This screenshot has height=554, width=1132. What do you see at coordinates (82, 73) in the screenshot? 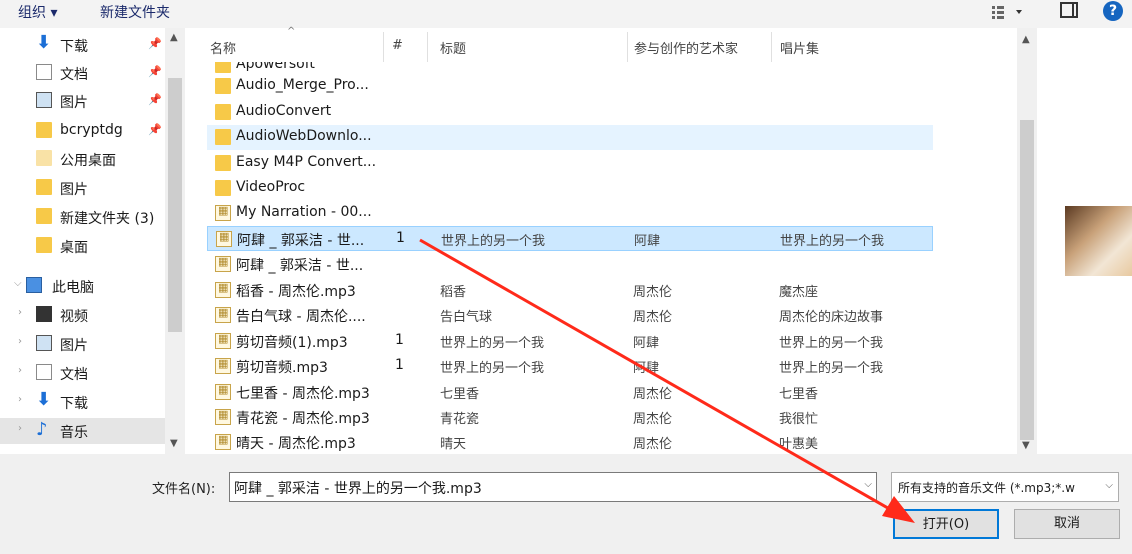
I see `sidebar-item-documents: 文档 📌` at bounding box center [82, 73].